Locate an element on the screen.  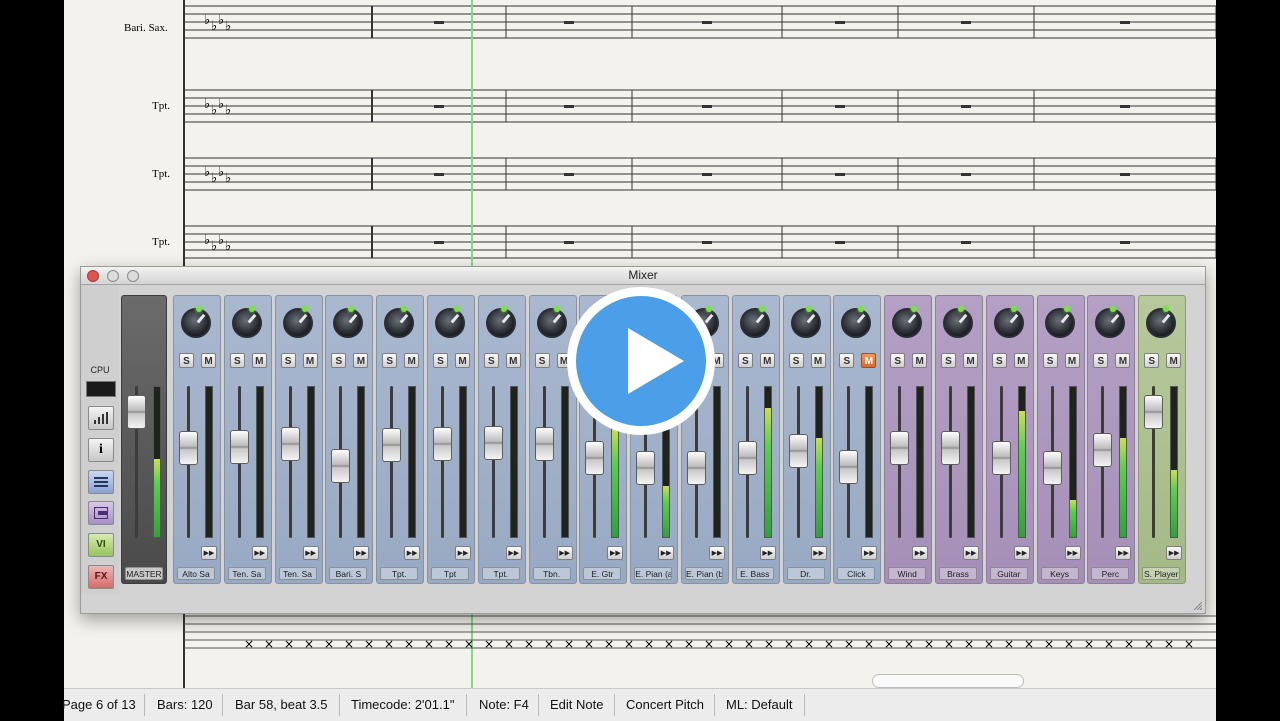
fx-button: FX is located at coordinates (101, 577).